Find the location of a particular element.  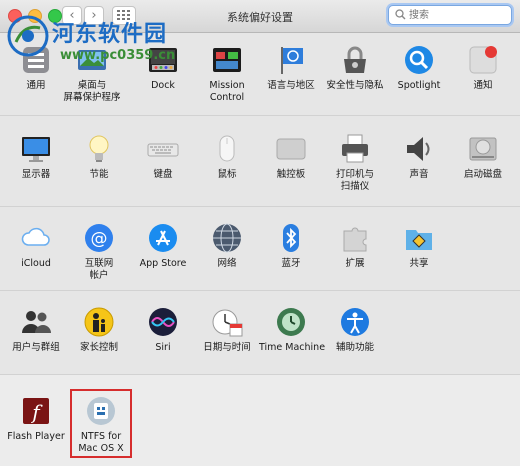

highlight-box is located at coordinates (101, 423).